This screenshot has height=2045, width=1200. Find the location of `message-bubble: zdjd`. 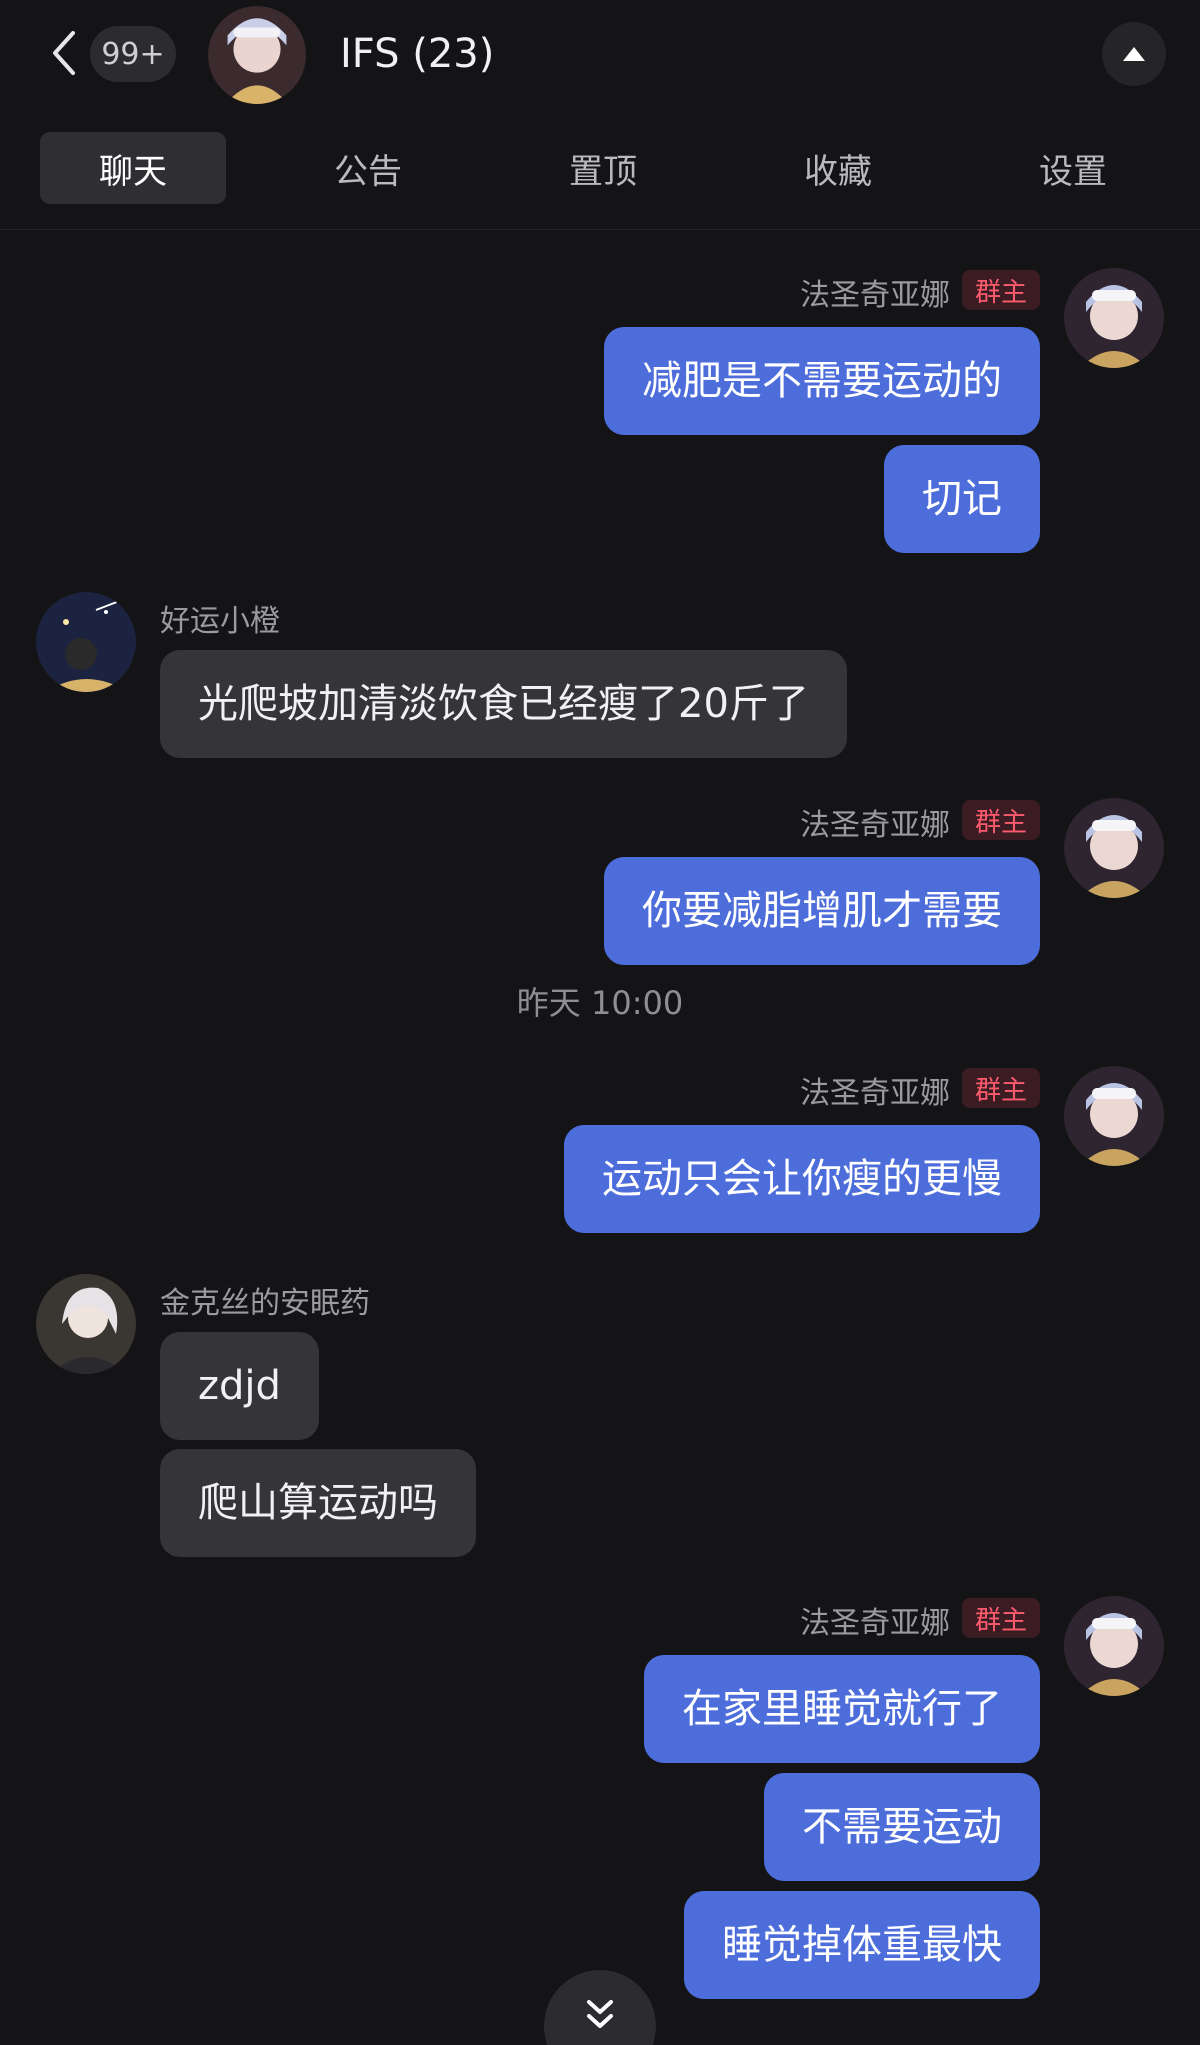

message-bubble: zdjd is located at coordinates (239, 1386).